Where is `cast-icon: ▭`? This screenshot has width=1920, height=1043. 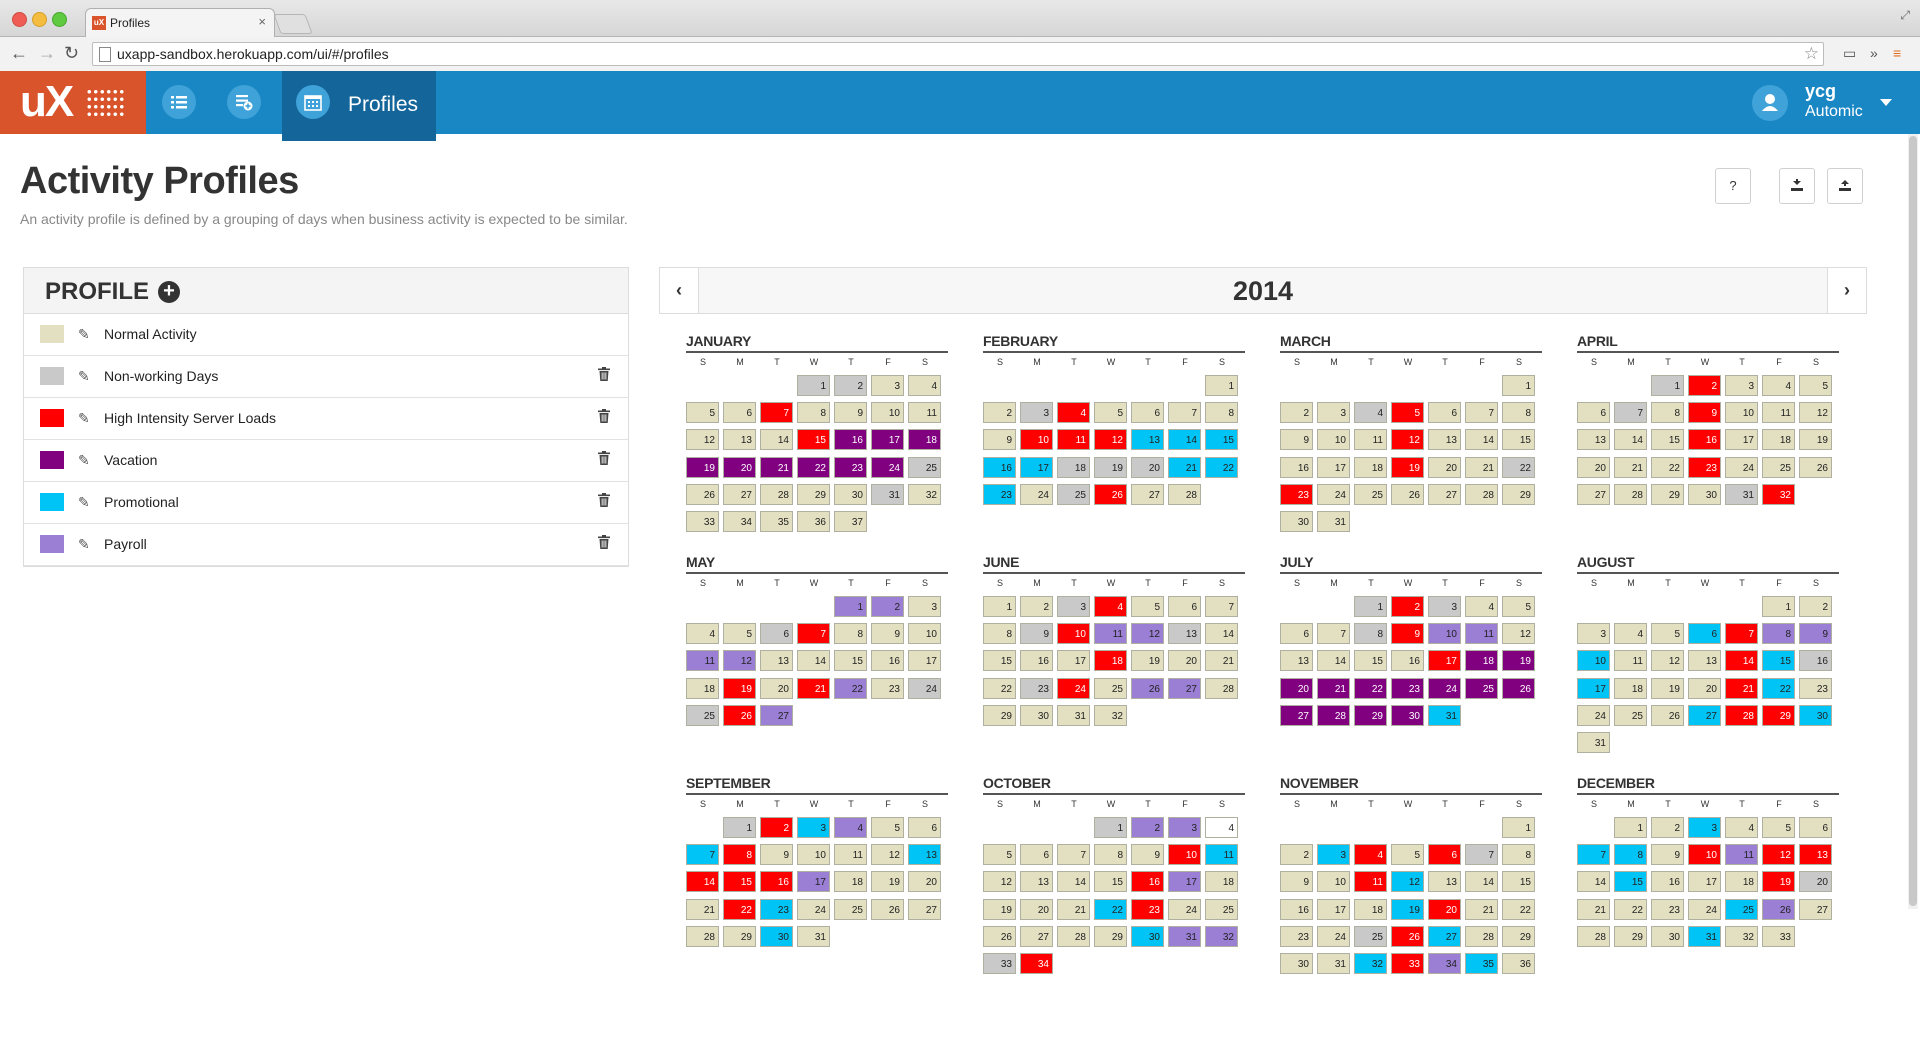
cast-icon: ▭ is located at coordinates (1849, 53).